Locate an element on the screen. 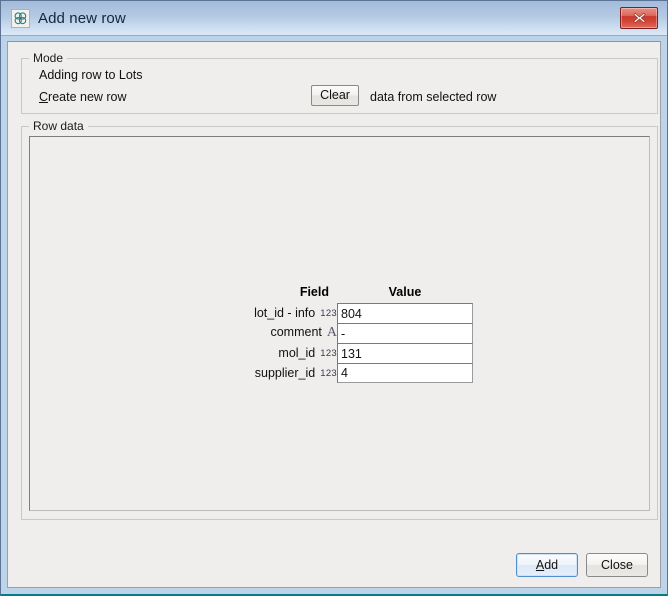 The image size is (668, 596). table-row: comment A is located at coordinates (349, 333).